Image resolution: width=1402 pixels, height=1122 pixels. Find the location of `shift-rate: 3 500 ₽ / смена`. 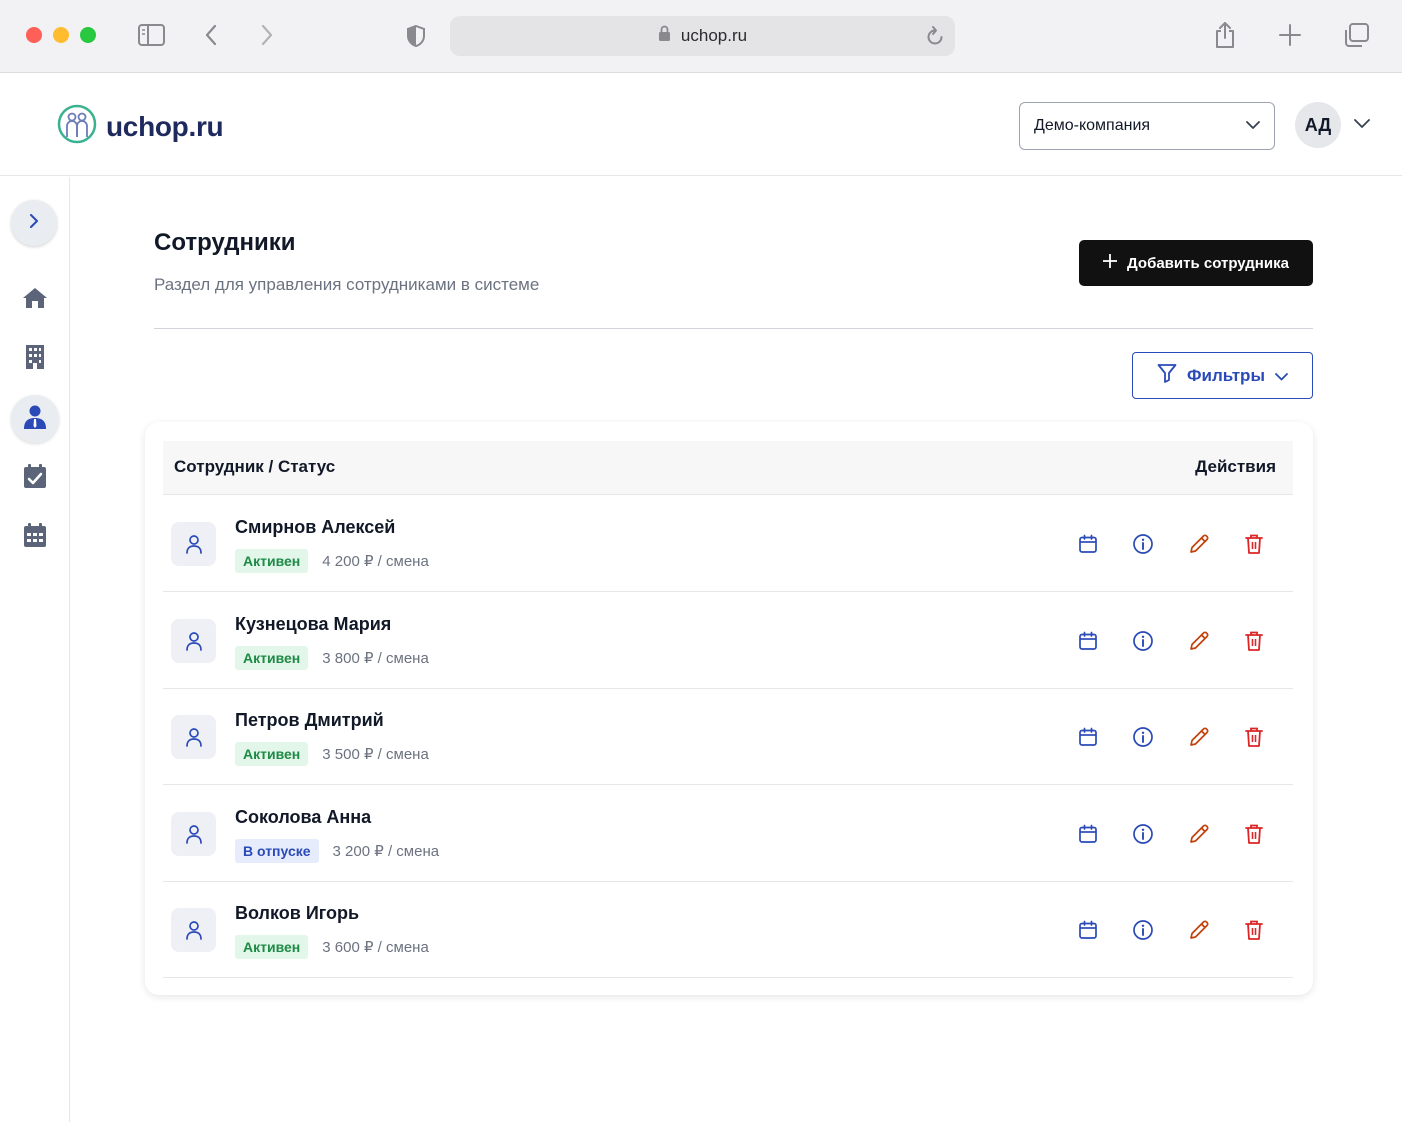

shift-rate: 3 500 ₽ / смена is located at coordinates (375, 754).